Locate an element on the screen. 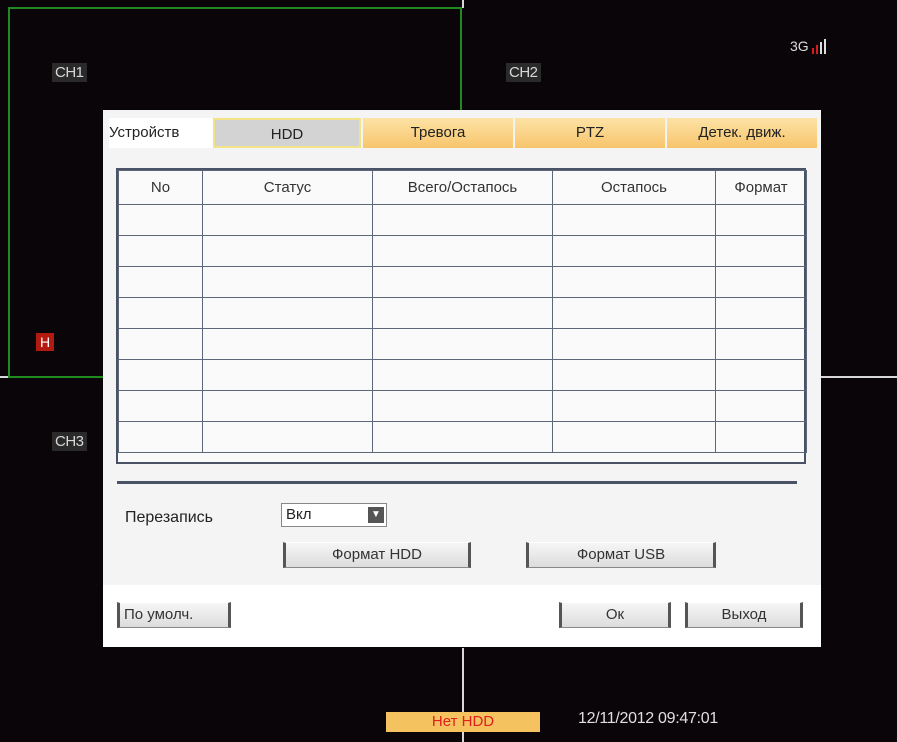  grid-divider-horizontal is located at coordinates (859, 377).